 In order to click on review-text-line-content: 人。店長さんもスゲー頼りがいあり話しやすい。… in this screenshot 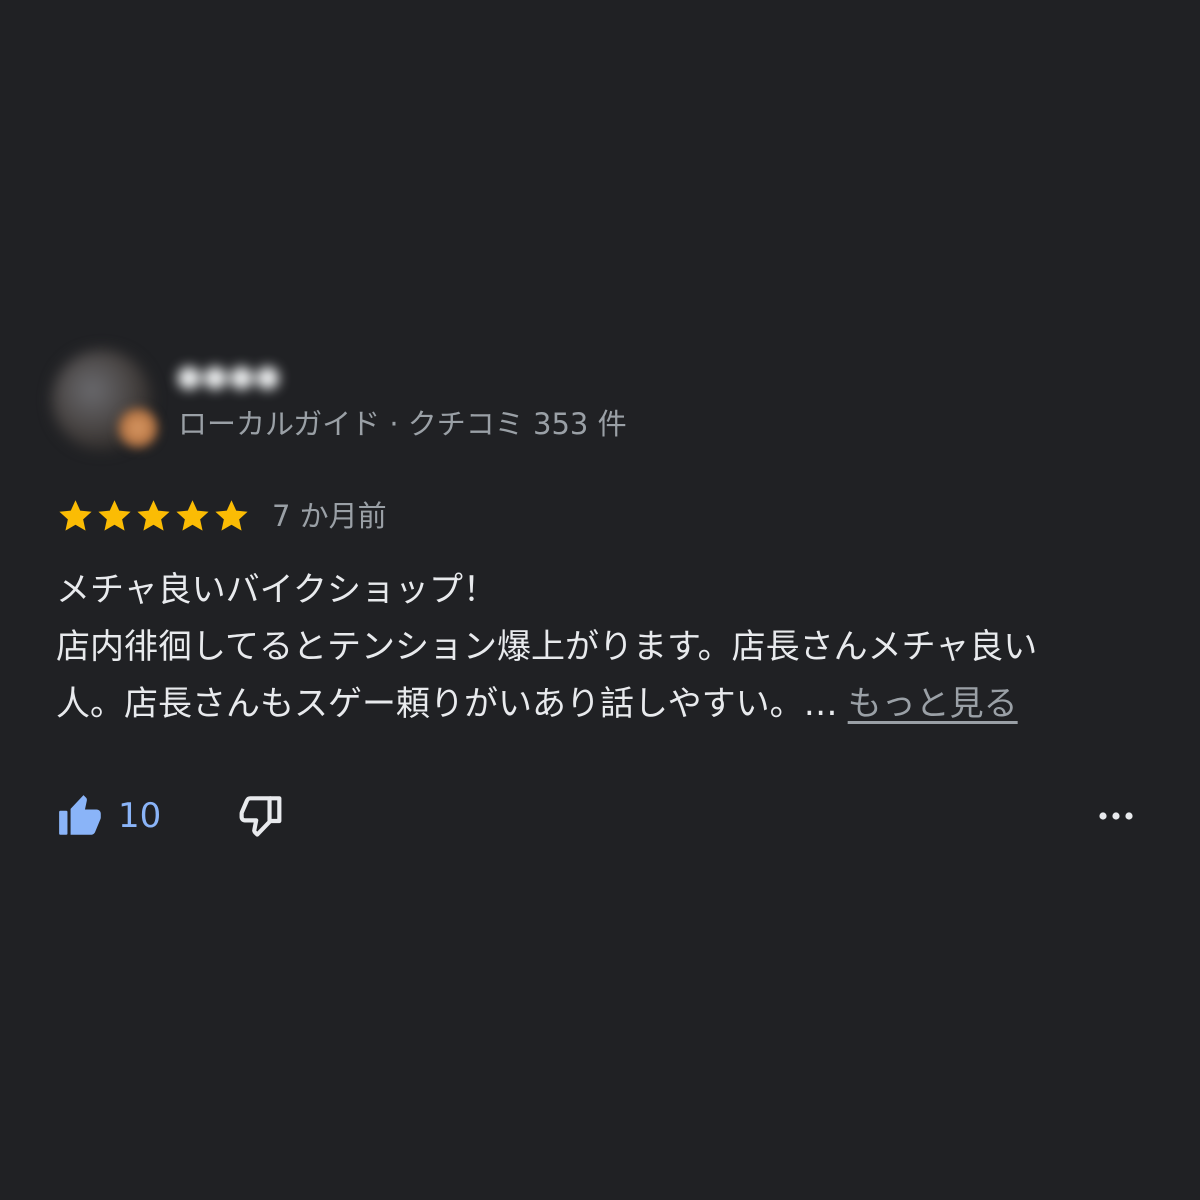, I will do `click(447, 704)`.